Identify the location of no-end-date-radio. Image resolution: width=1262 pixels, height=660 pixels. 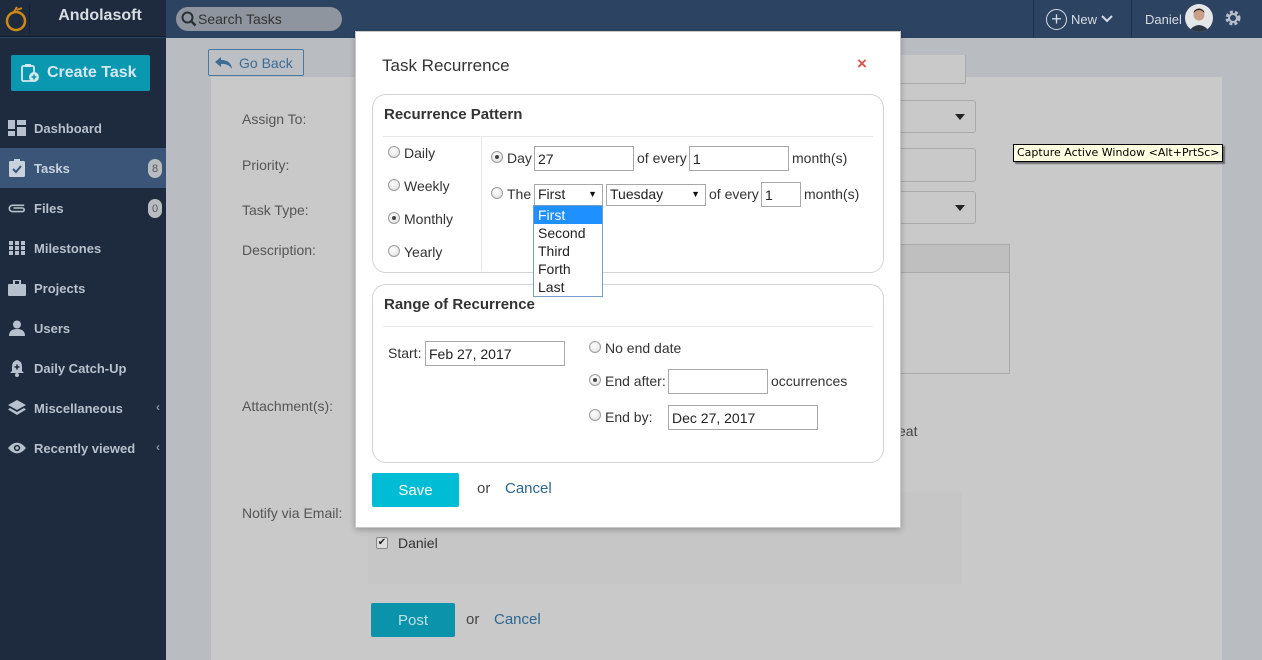
(595, 347).